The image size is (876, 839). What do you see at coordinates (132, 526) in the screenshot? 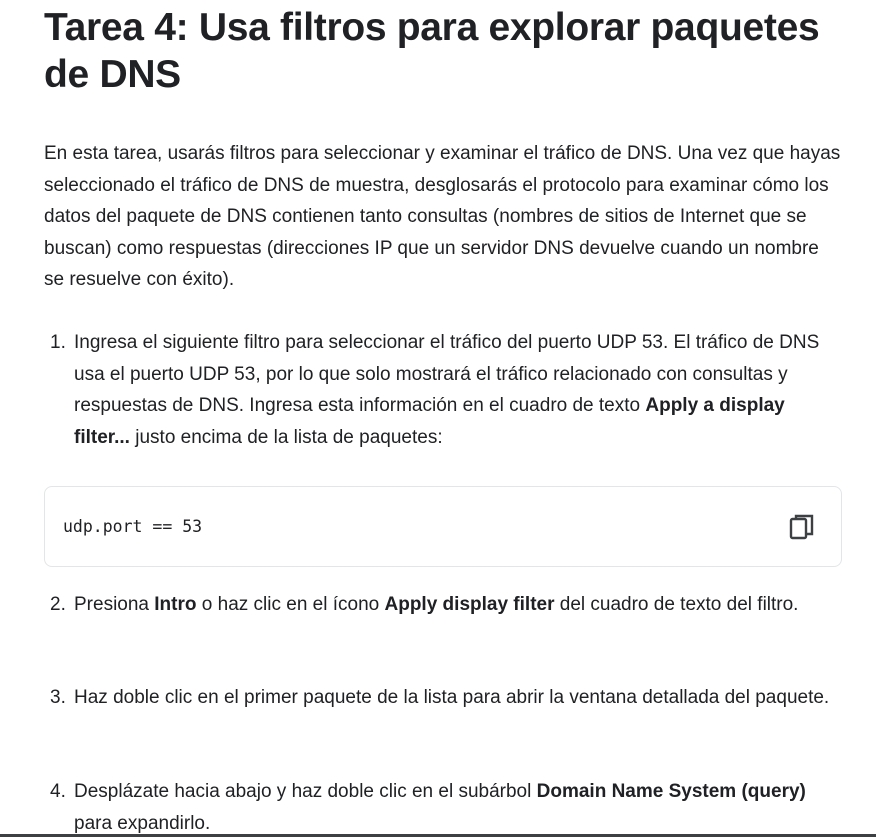
I see `code-text: udp.port == 53` at bounding box center [132, 526].